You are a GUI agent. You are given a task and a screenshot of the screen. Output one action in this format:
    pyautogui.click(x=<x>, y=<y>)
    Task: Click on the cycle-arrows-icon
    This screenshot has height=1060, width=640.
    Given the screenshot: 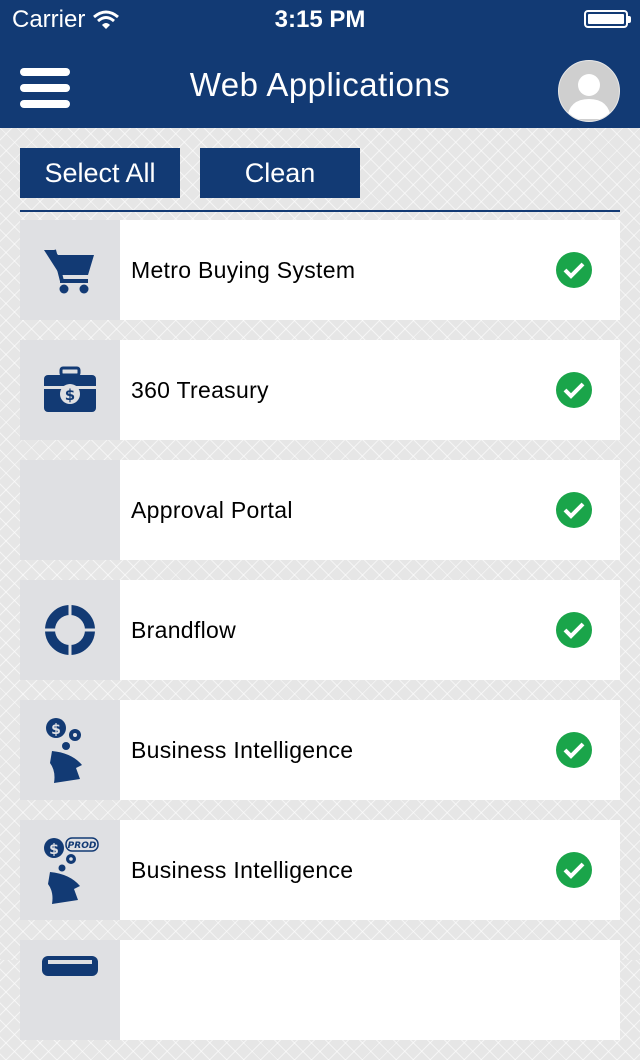 What is the action you would take?
    pyautogui.click(x=70, y=630)
    